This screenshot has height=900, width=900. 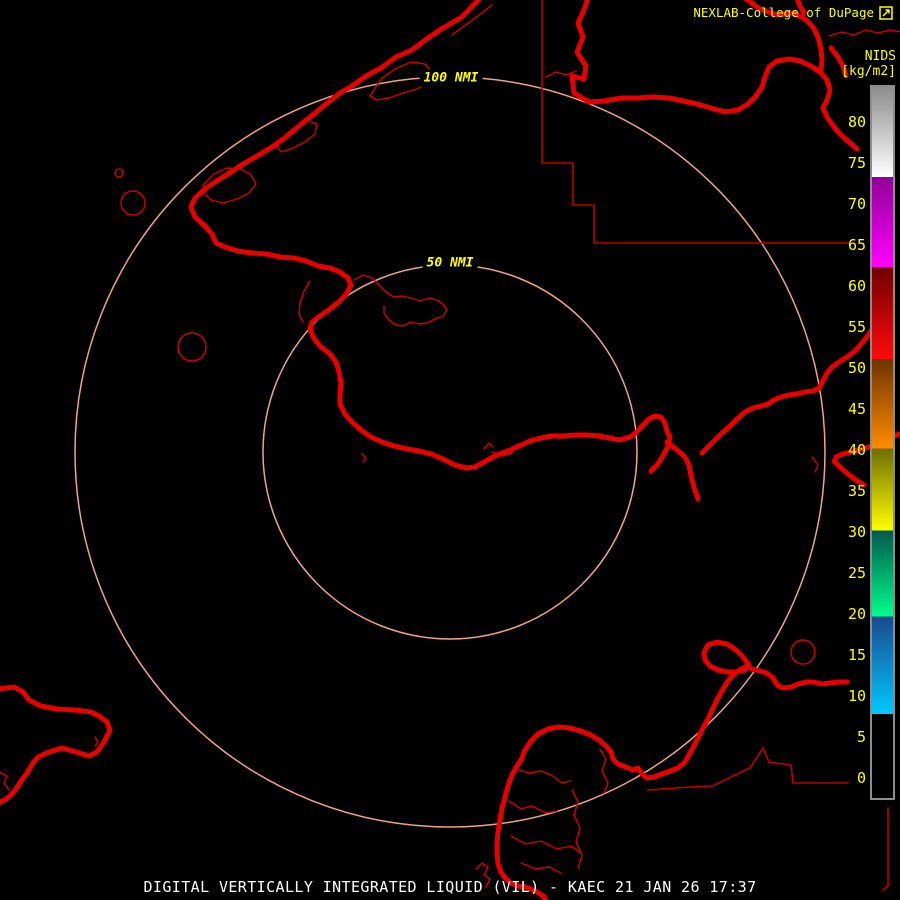 What do you see at coordinates (861, 778) in the screenshot?
I see `colorbar-tick: 0` at bounding box center [861, 778].